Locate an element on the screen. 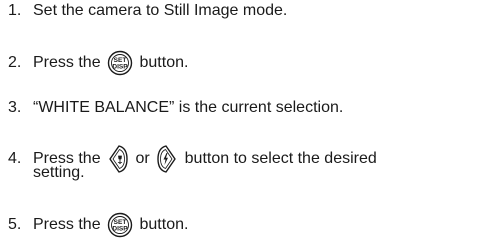 Image resolution: width=500 pixels, height=247 pixels. step-number: 5. is located at coordinates (15, 225).